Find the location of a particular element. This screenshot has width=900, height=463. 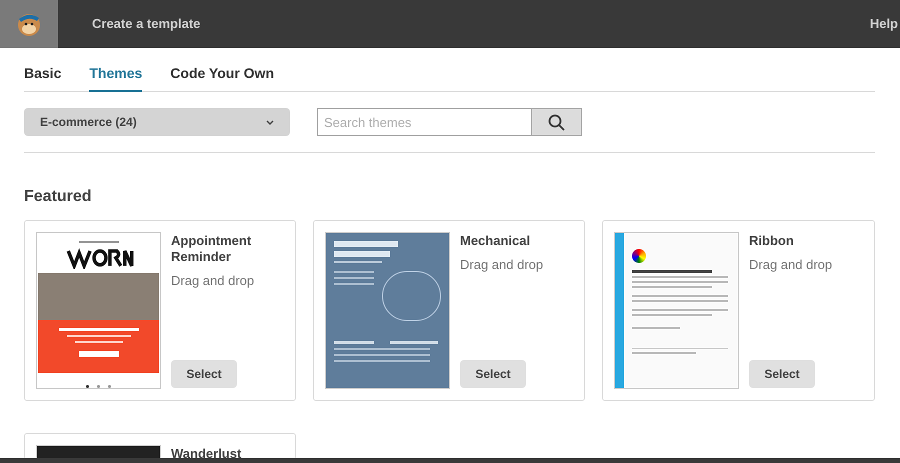

dropdown-value: E-commerce (24) is located at coordinates (88, 122).